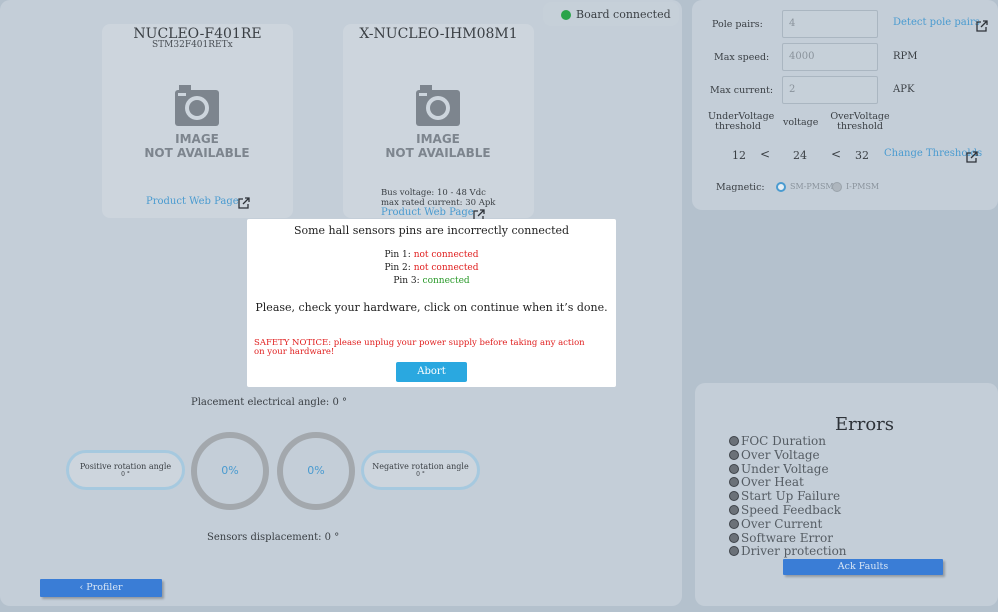 Image resolution: width=998 pixels, height=612 pixels. I want to click on max-speed-input: 4000, so click(830, 57).